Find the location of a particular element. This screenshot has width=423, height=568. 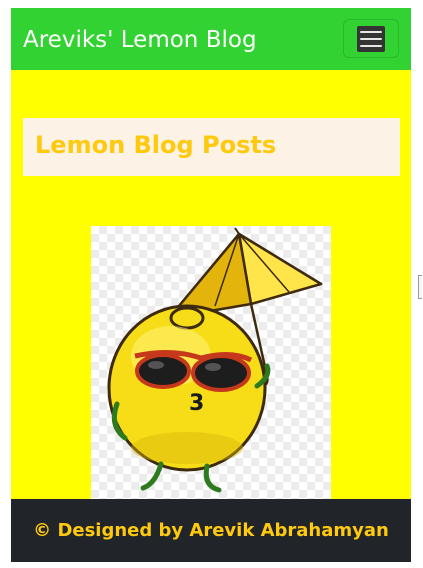

navbar: Areviks' Lemon Blog is located at coordinates (211, 39).